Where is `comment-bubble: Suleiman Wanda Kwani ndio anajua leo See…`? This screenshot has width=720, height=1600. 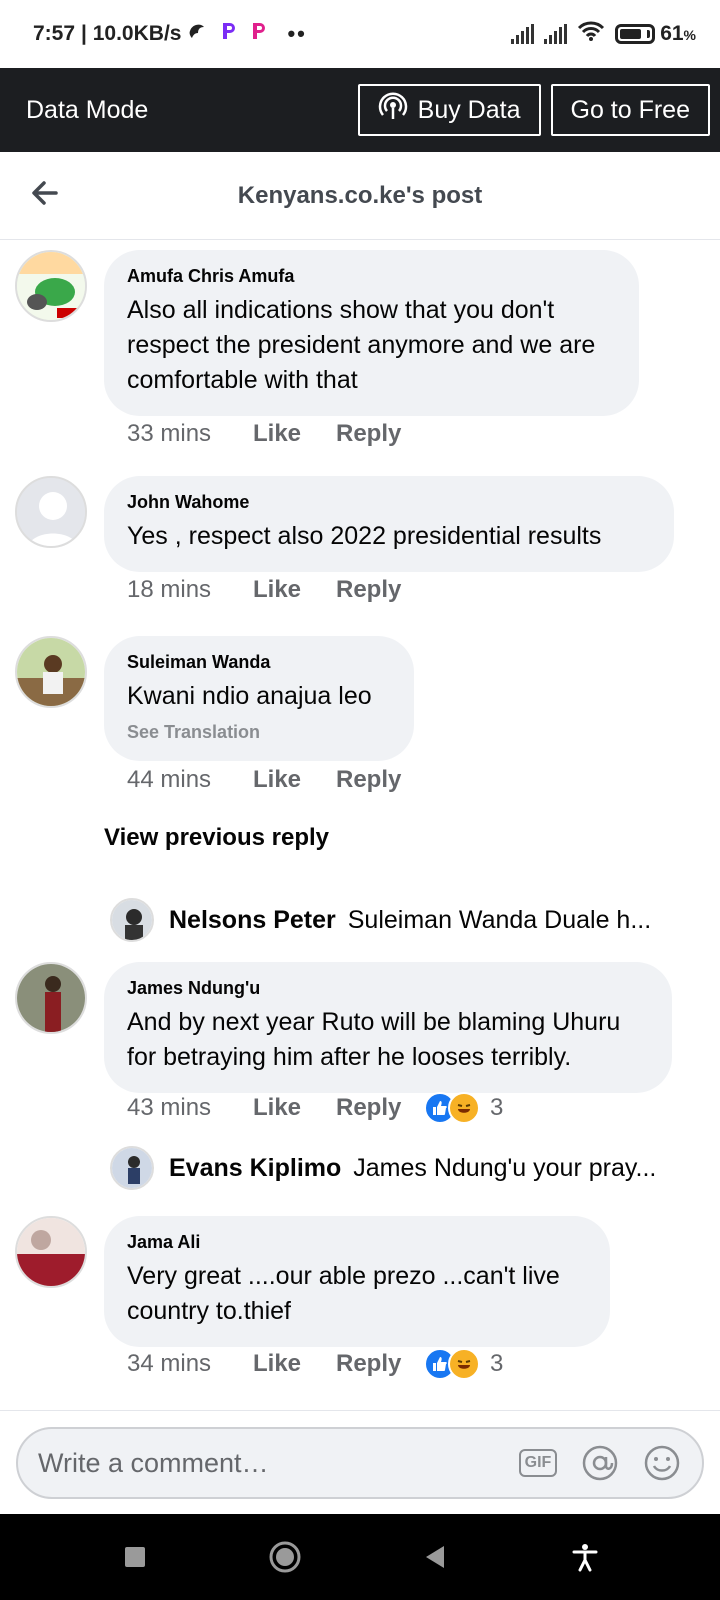 comment-bubble: Suleiman Wanda Kwani ndio anajua leo See… is located at coordinates (259, 698).